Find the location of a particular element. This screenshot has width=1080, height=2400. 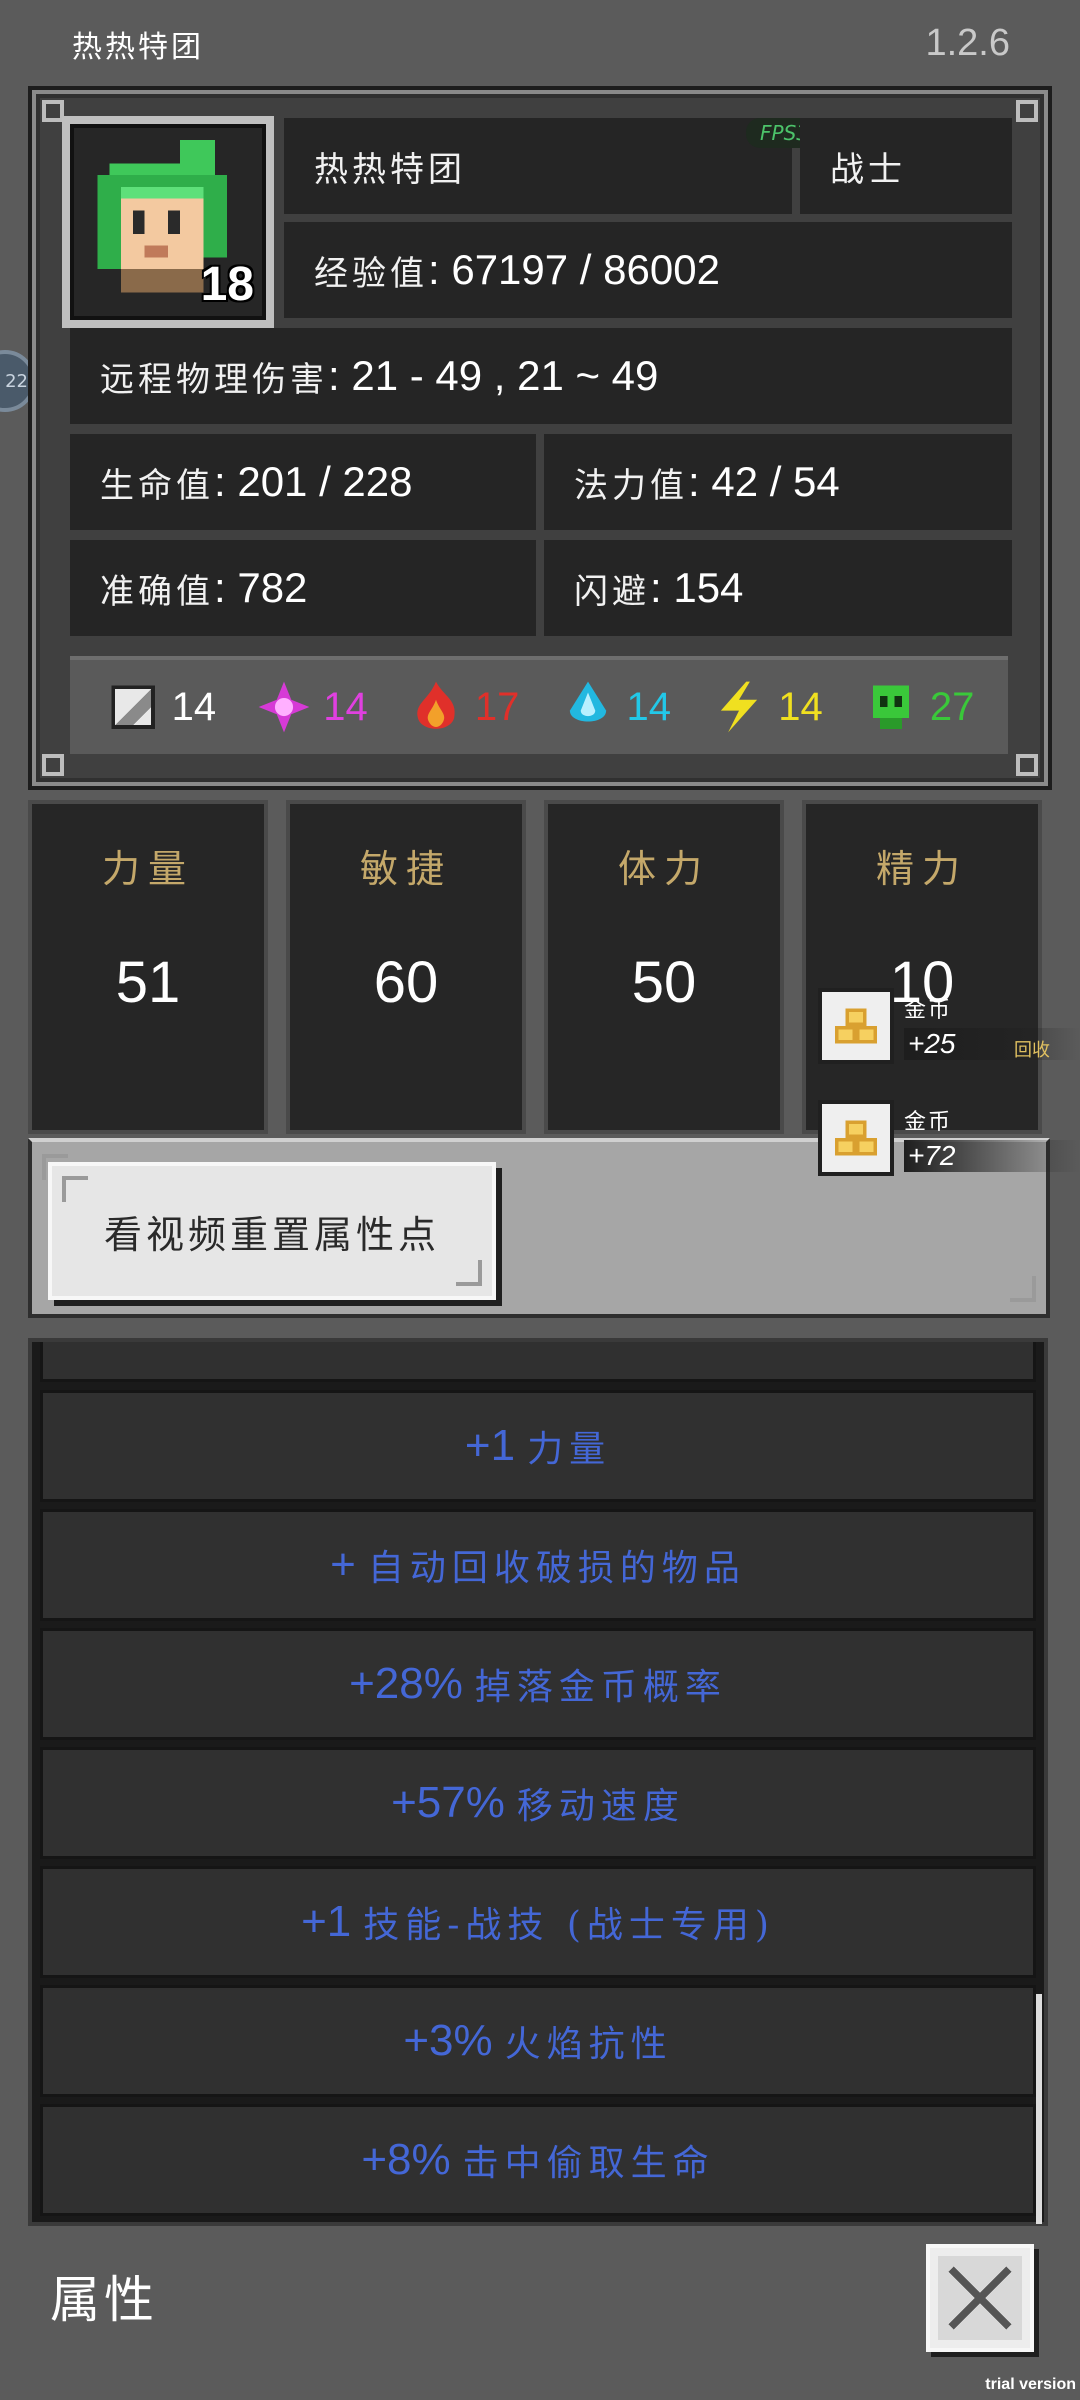

close-icon is located at coordinates (980, 2298).